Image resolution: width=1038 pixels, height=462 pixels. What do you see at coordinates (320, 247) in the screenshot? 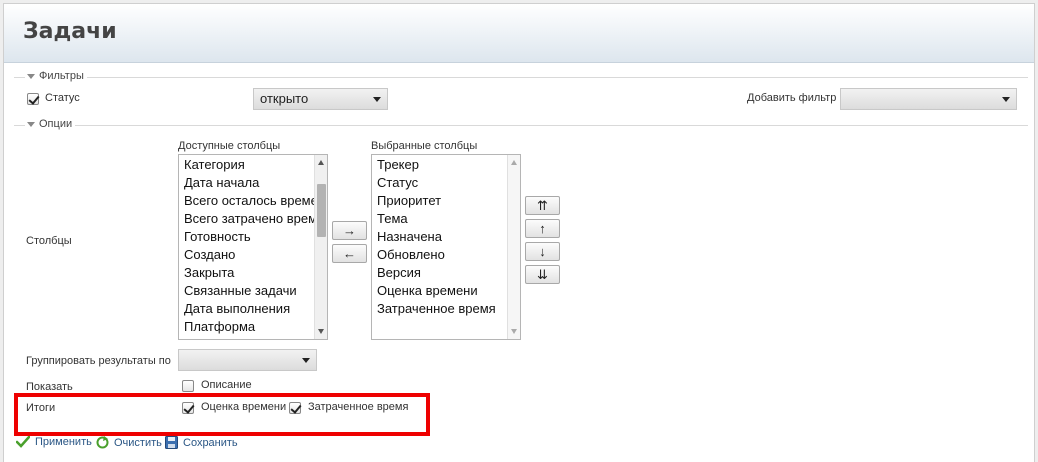
I see `available-columns-scrollbar` at bounding box center [320, 247].